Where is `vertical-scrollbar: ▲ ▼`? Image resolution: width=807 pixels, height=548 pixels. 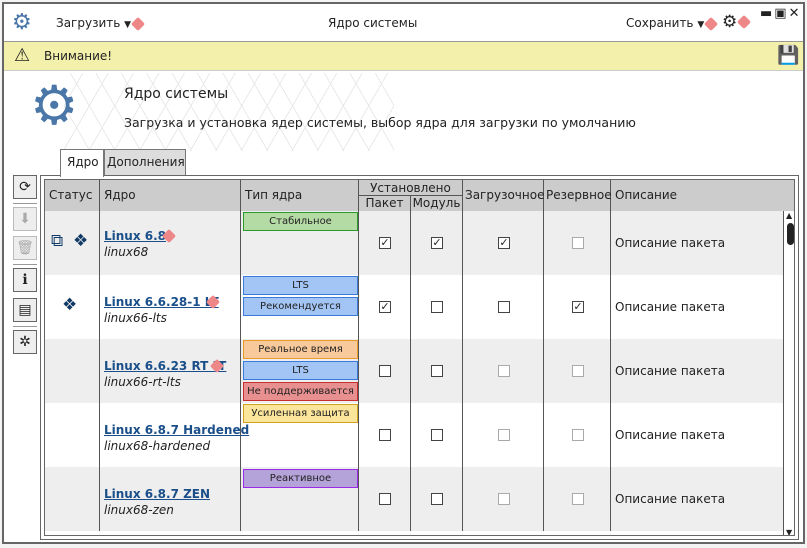 vertical-scrollbar: ▲ ▼ is located at coordinates (788, 373).